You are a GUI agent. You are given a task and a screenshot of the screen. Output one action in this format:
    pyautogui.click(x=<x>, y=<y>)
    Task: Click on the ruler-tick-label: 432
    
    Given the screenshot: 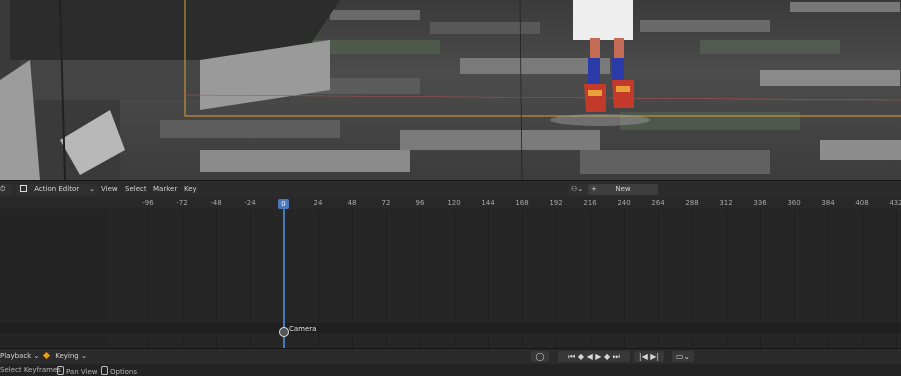 What is the action you would take?
    pyautogui.click(x=895, y=203)
    